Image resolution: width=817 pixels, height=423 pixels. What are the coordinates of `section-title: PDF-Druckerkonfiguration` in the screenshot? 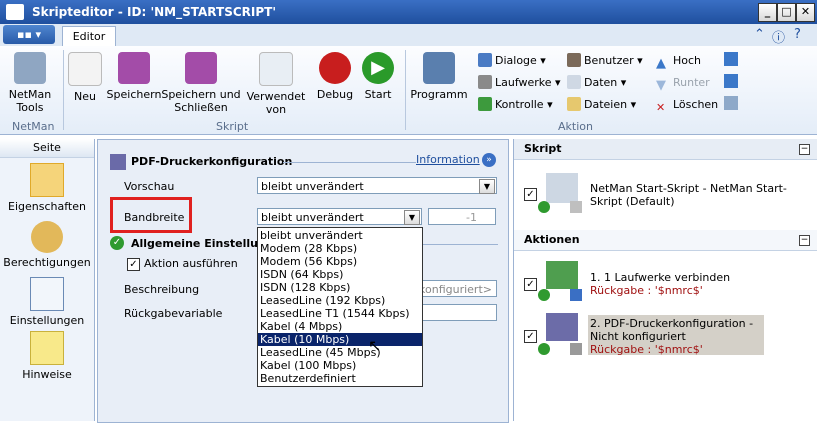 It's located at (212, 161).